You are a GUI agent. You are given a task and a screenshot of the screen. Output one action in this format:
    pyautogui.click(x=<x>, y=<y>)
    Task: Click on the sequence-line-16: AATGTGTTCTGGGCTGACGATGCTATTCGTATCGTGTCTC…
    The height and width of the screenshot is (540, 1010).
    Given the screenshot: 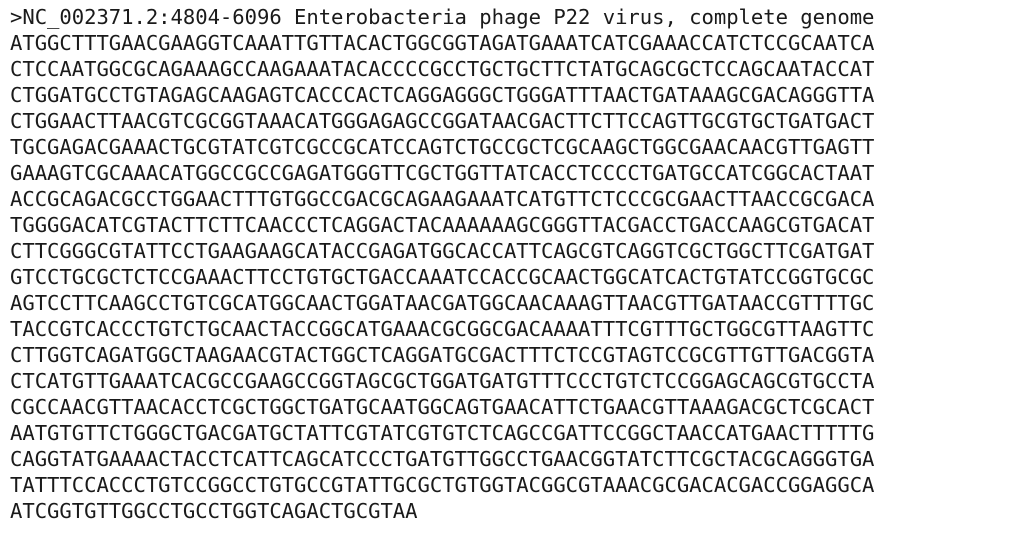 What is the action you would take?
    pyautogui.click(x=442, y=433)
    